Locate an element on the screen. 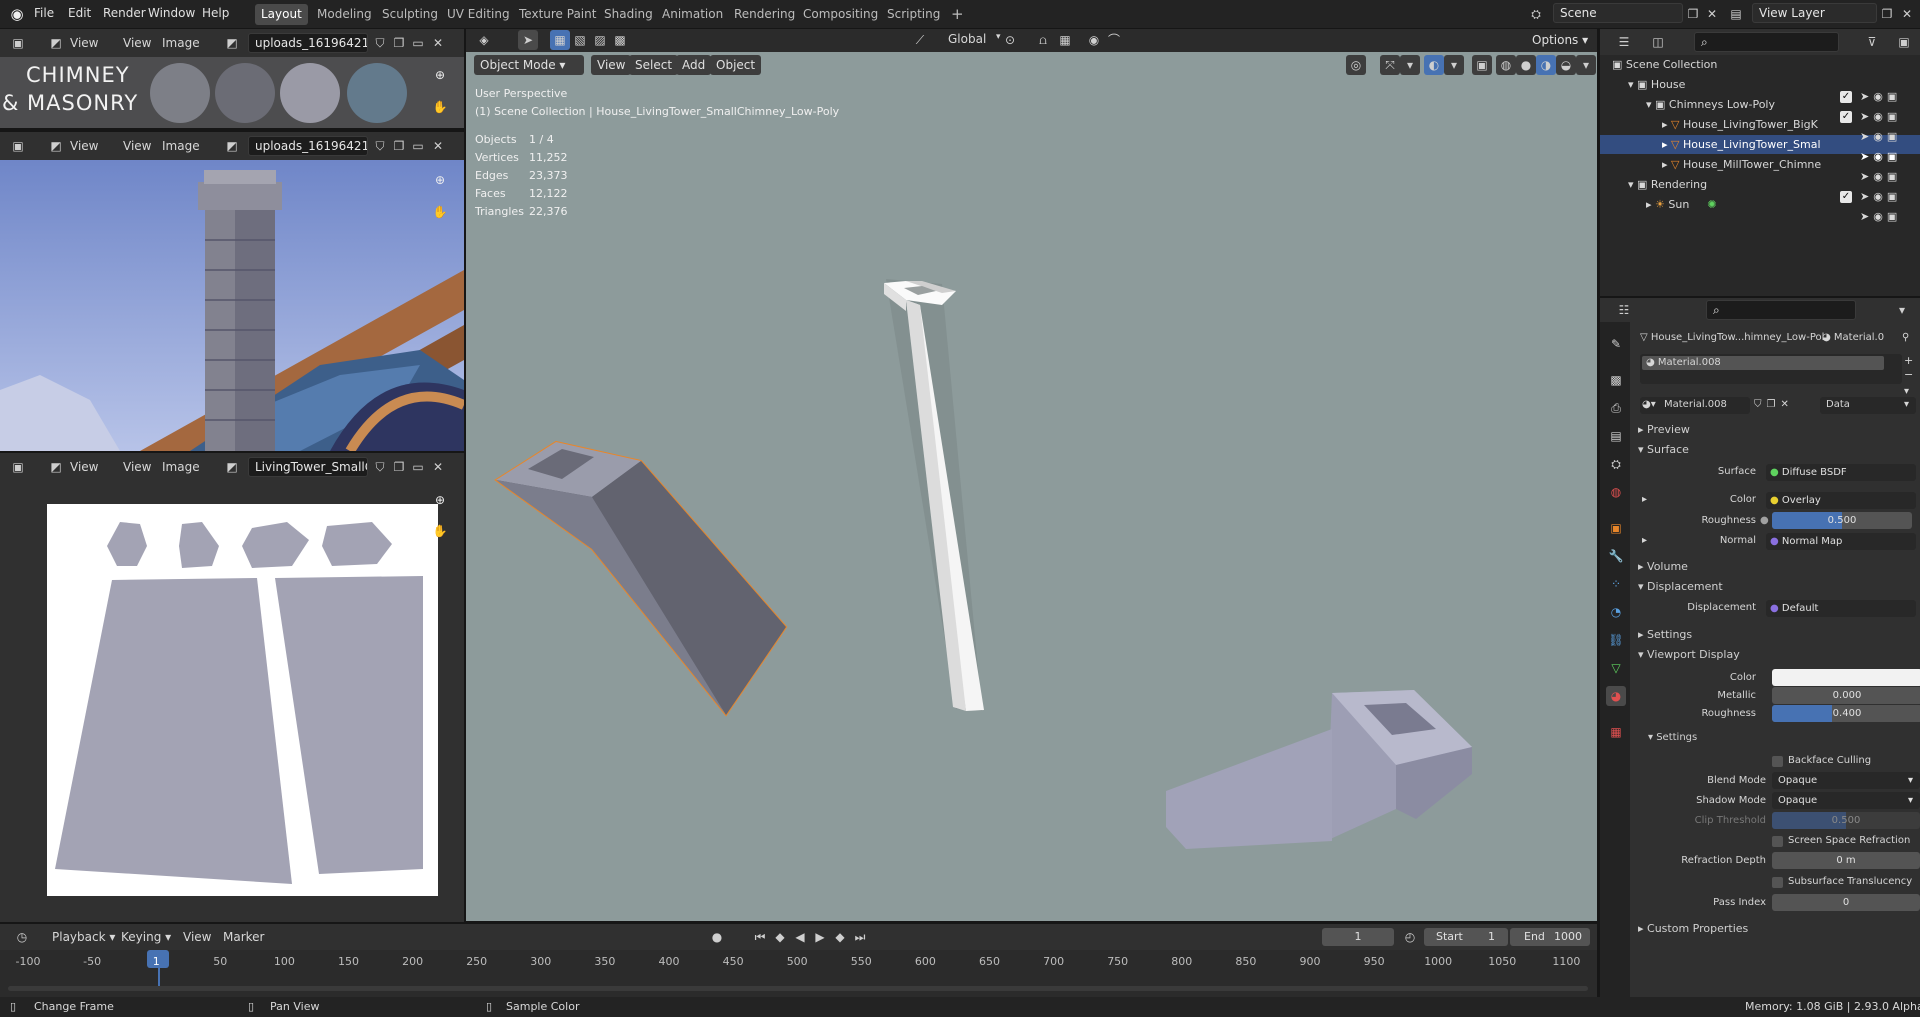 The height and width of the screenshot is (1017, 1920). options-chevron-icon: ▾ is located at coordinates (1902, 310).